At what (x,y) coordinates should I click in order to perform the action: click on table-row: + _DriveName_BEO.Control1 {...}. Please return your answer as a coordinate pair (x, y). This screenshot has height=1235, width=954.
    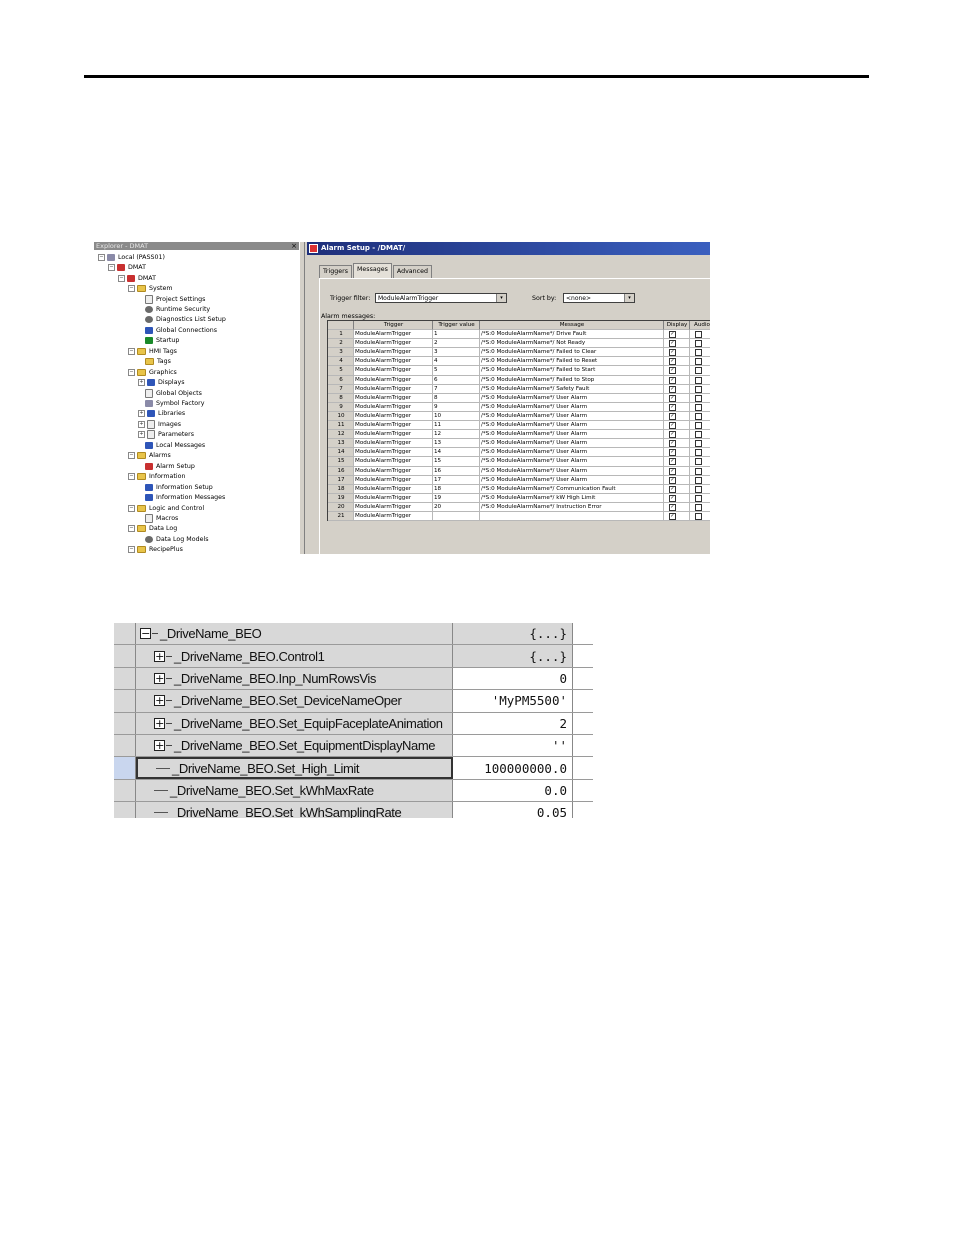
    Looking at the image, I should click on (353, 656).